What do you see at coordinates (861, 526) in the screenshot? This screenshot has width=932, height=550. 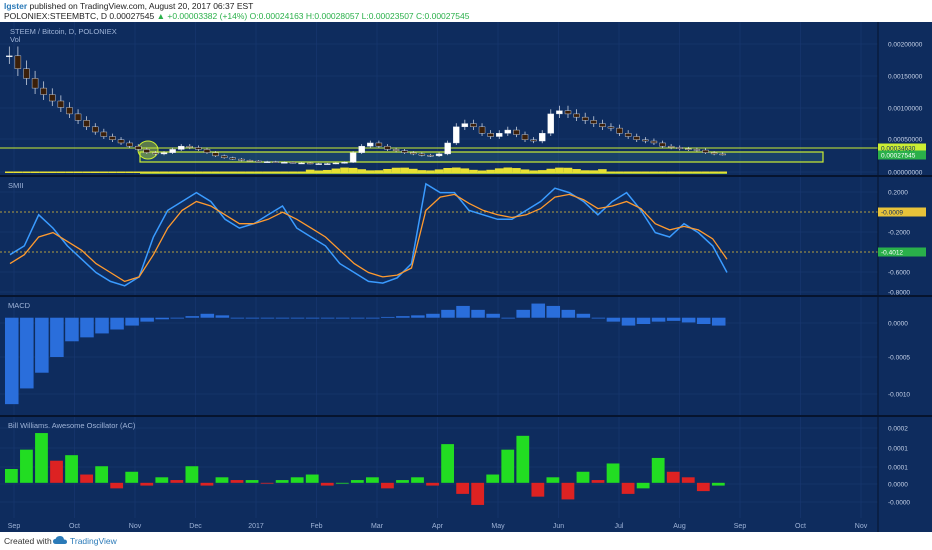 I see `x-tick-label: Nov` at bounding box center [861, 526].